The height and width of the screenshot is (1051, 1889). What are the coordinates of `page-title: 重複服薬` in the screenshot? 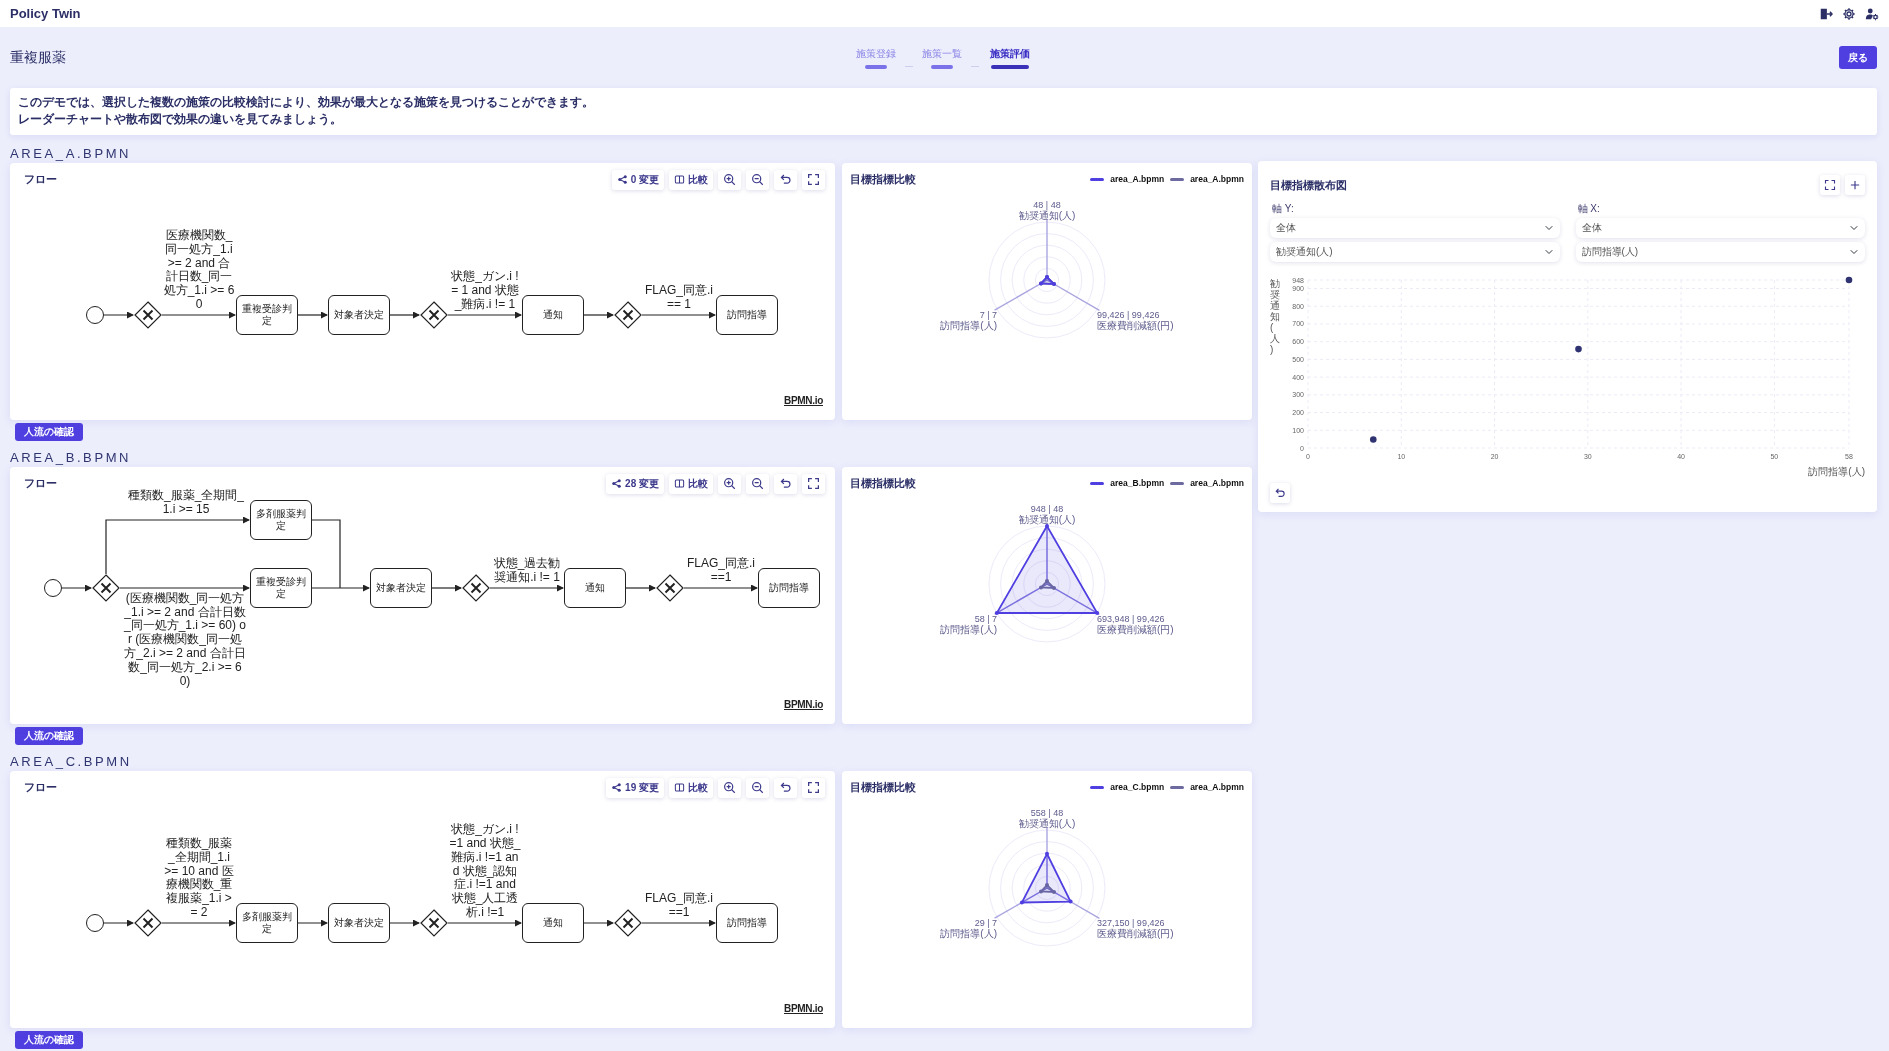 It's located at (38, 57).